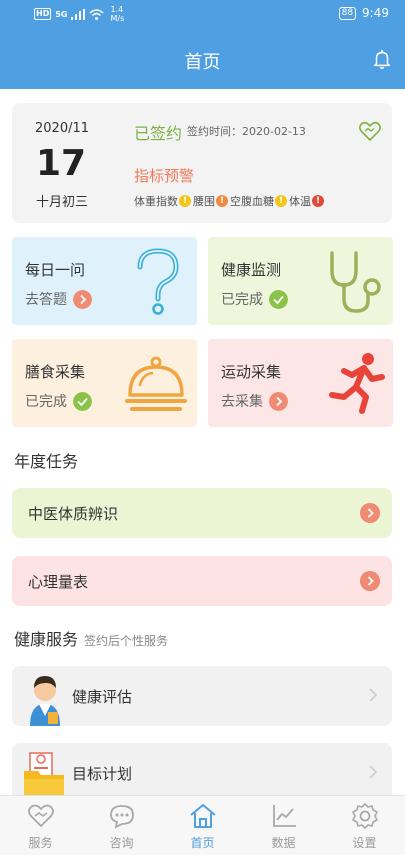 Image resolution: width=405 pixels, height=855 pixels. I want to click on line-chart-icon, so click(284, 816).